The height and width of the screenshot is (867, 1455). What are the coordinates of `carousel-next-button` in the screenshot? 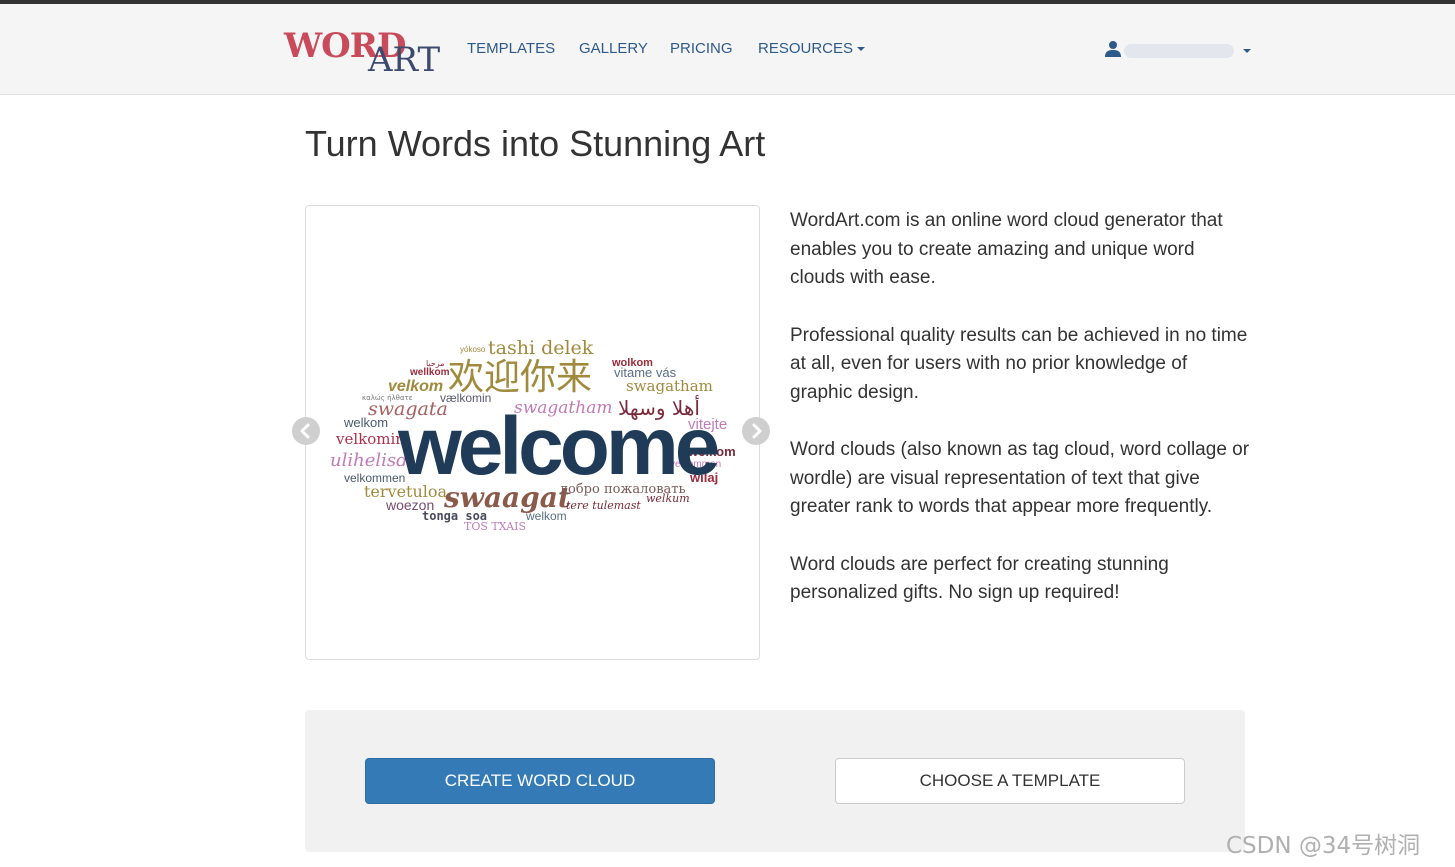 It's located at (756, 431).